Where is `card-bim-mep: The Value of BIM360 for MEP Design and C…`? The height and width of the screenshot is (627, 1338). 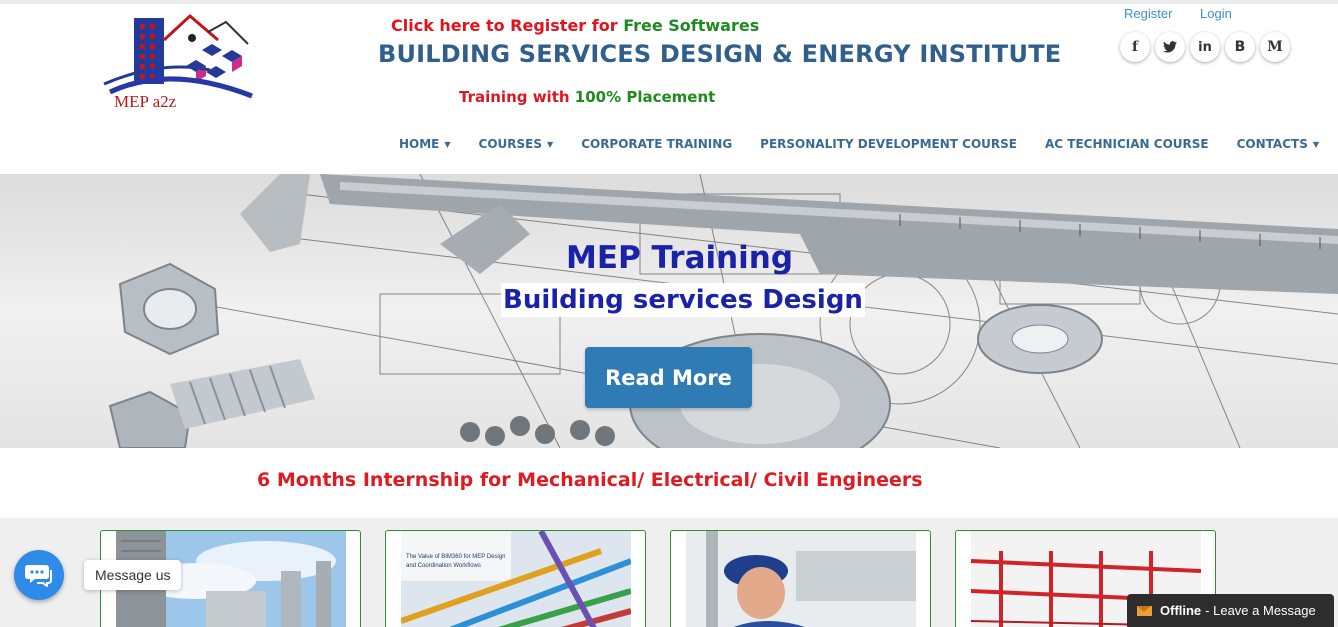 card-bim-mep: The Value of BIM360 for MEP Design and C… is located at coordinates (515, 578).